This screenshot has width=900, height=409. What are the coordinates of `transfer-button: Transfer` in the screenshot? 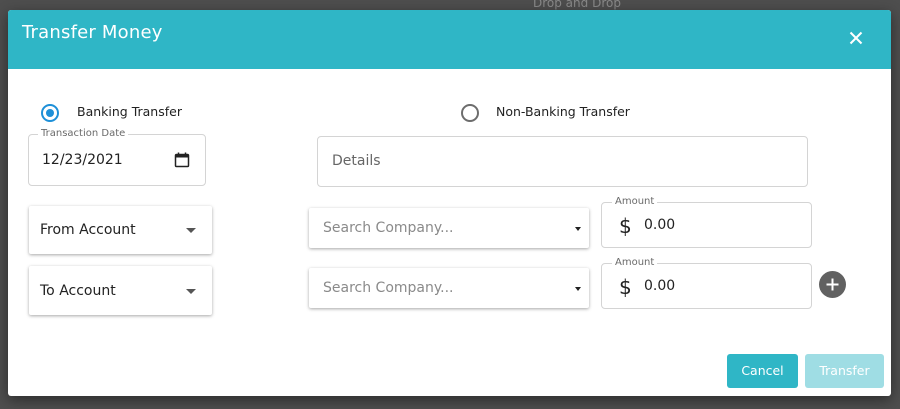 It's located at (844, 371).